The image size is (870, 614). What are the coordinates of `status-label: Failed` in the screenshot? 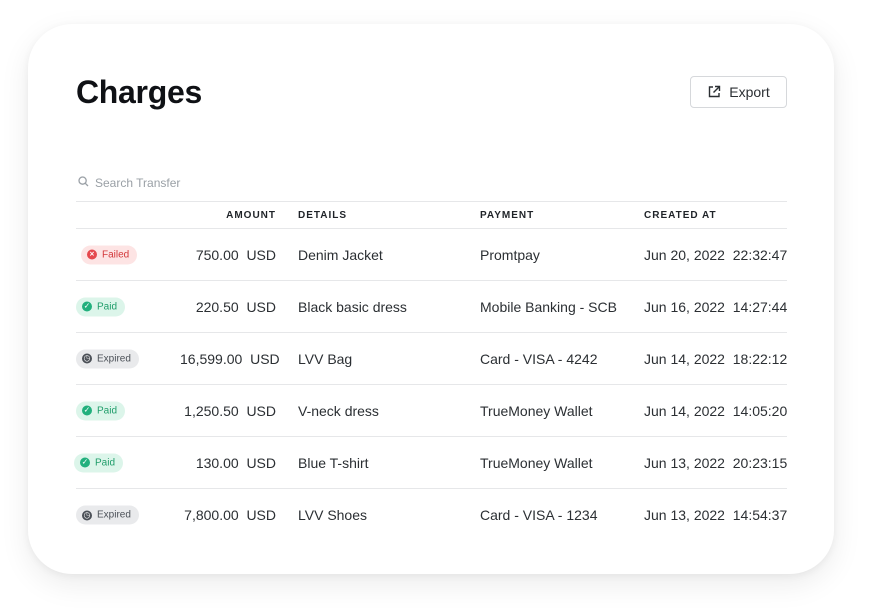 It's located at (116, 254).